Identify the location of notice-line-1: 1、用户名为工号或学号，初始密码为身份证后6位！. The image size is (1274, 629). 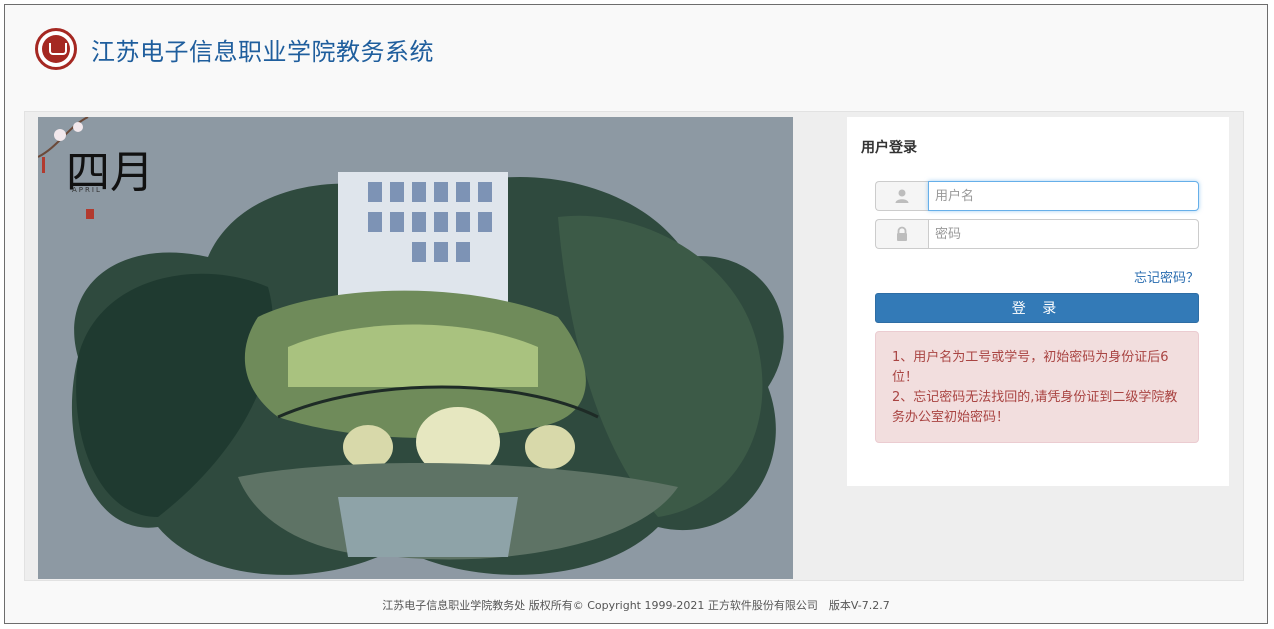
(1030, 367).